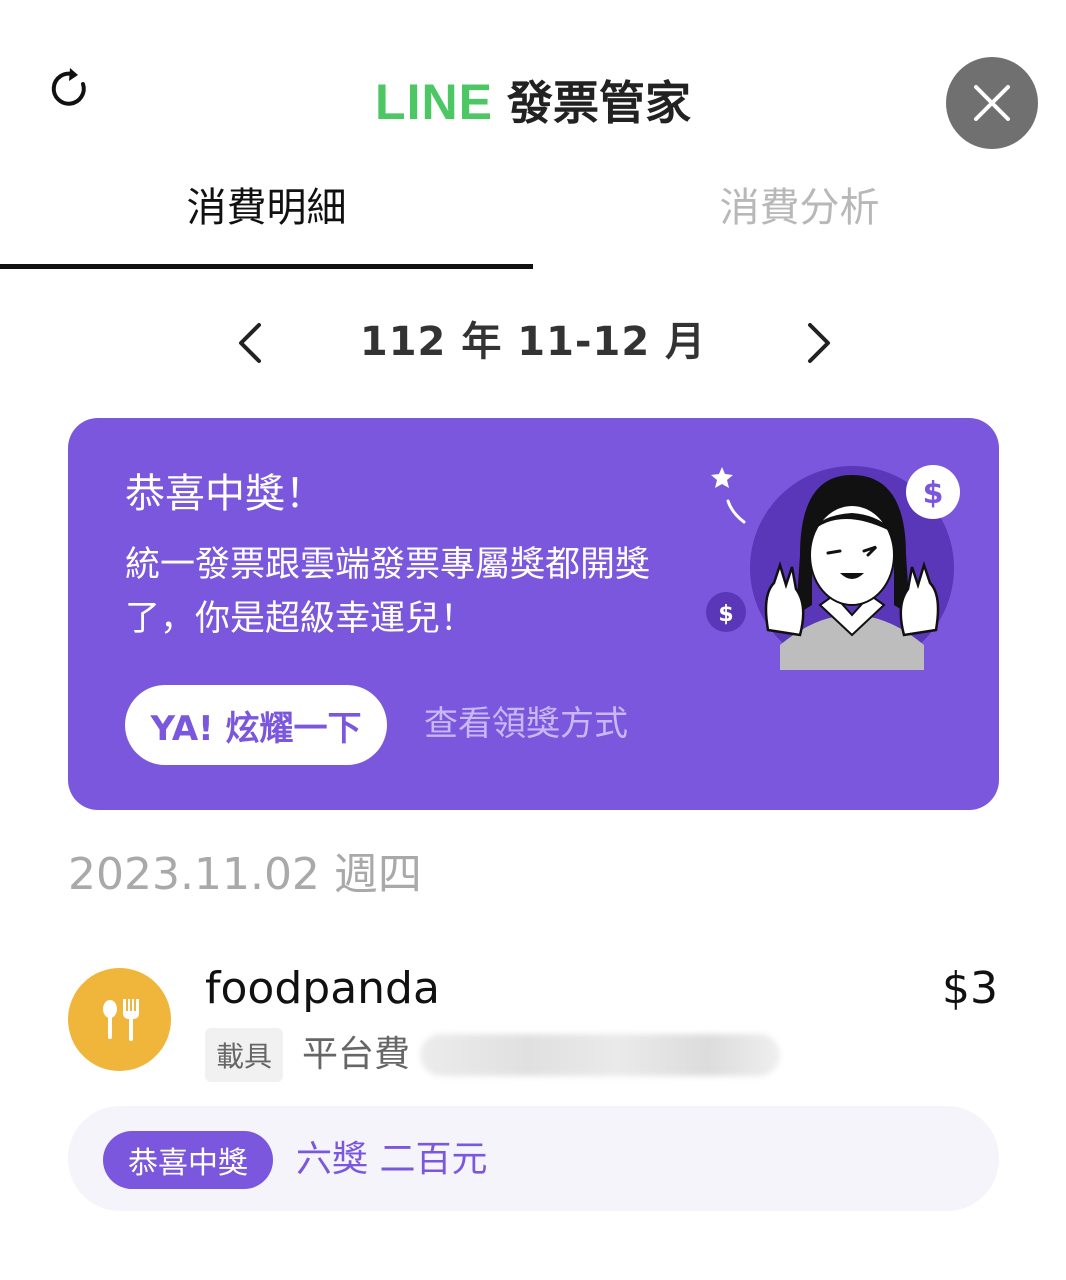 The image size is (1066, 1280). Describe the element at coordinates (833, 567) in the screenshot. I see `winner-illustration: $ $` at that location.